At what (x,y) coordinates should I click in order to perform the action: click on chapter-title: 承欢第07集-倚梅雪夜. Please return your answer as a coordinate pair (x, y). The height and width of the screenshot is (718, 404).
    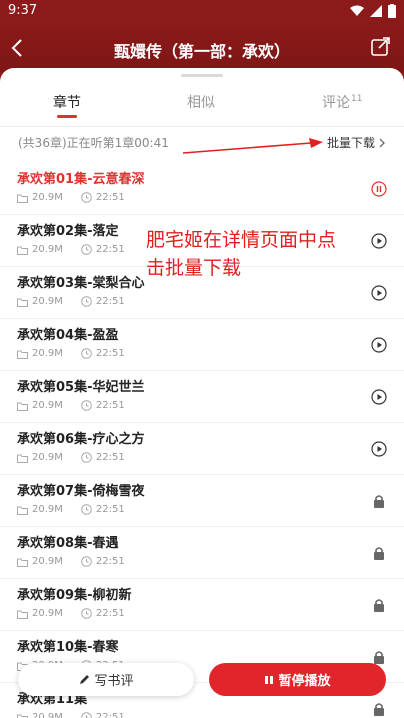
    Looking at the image, I should click on (81, 491).